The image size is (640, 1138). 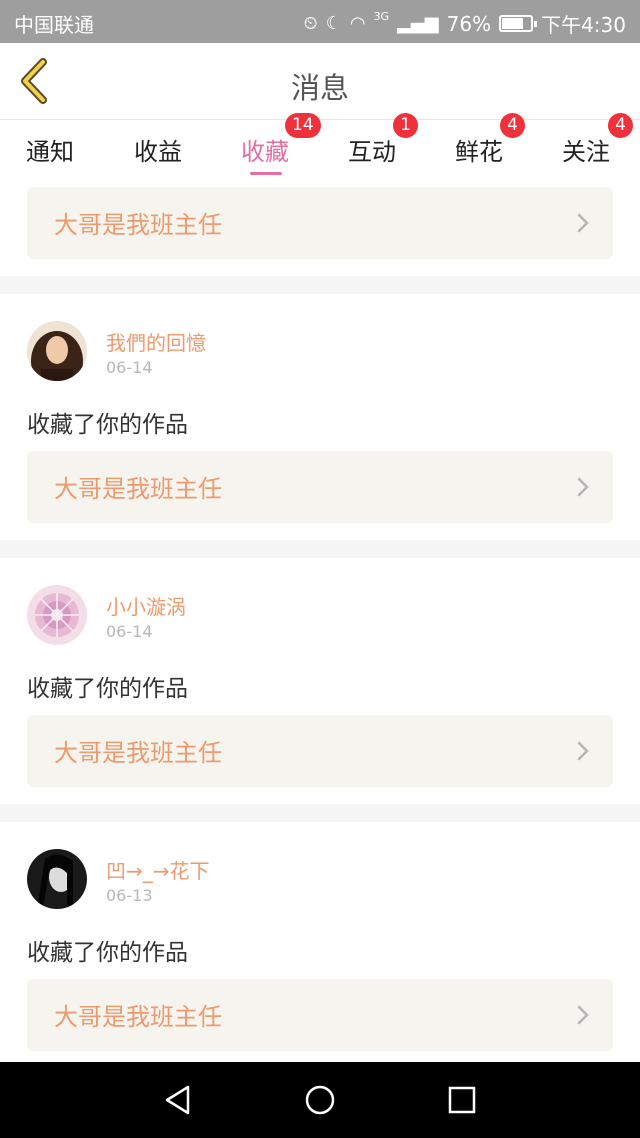 What do you see at coordinates (583, 25) in the screenshot?
I see `clock: 下午4:30` at bounding box center [583, 25].